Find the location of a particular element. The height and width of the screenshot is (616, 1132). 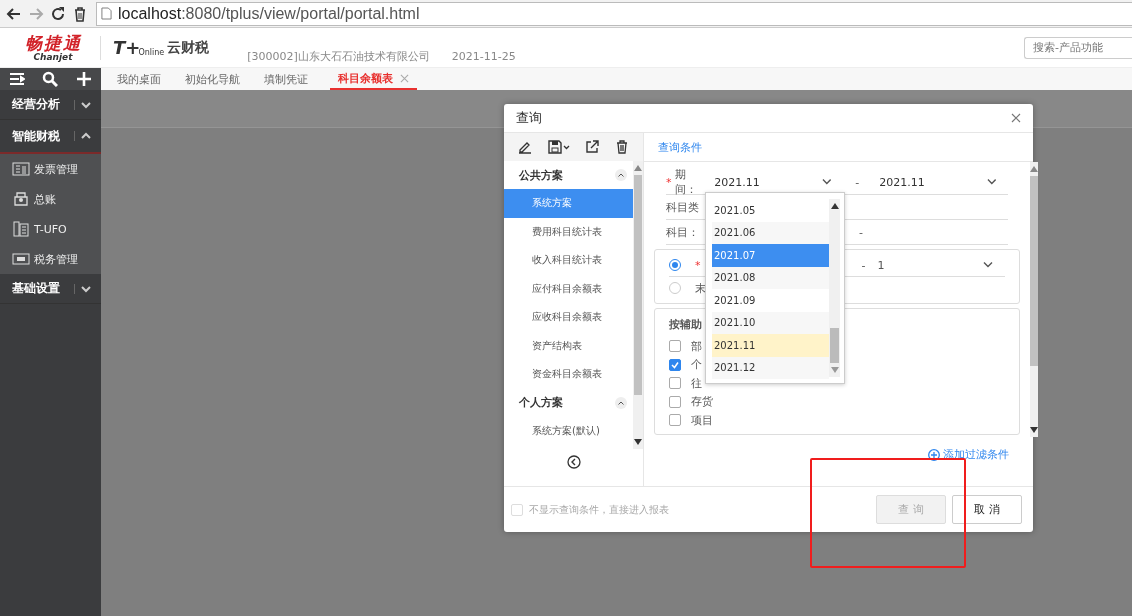

sidebar-item: T-UFO is located at coordinates (50, 229).